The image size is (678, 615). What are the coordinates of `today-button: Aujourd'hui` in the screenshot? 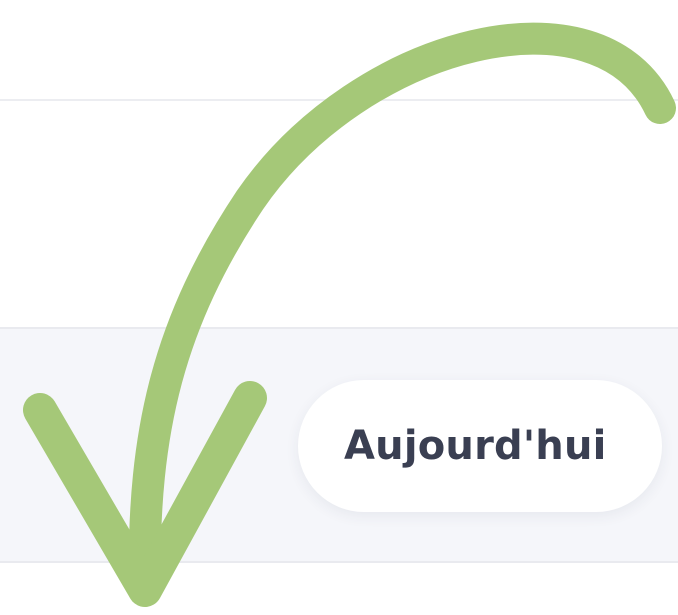 It's located at (480, 446).